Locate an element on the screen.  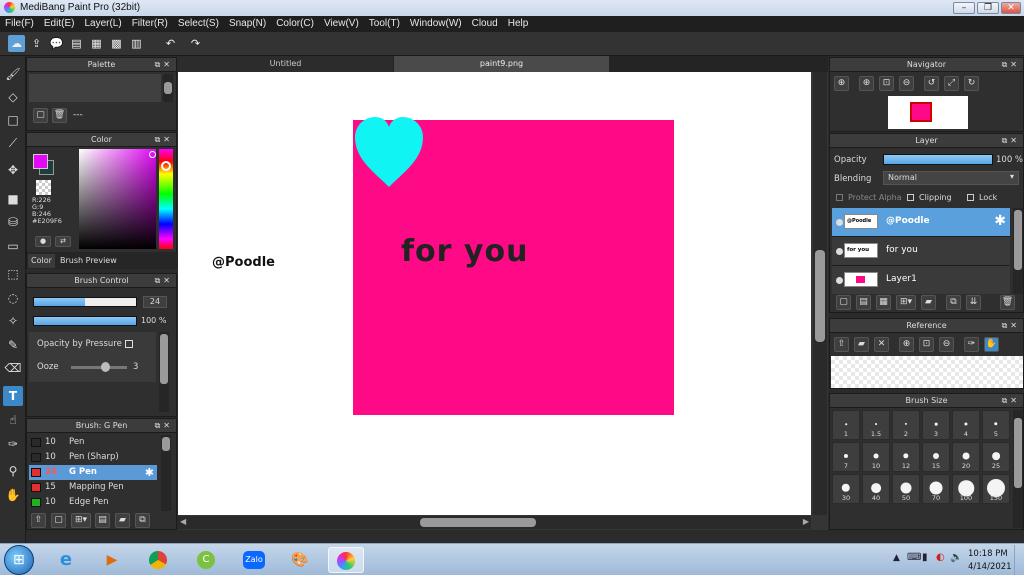
operation-tool-icon: ☝ is located at coordinates (13, 420).